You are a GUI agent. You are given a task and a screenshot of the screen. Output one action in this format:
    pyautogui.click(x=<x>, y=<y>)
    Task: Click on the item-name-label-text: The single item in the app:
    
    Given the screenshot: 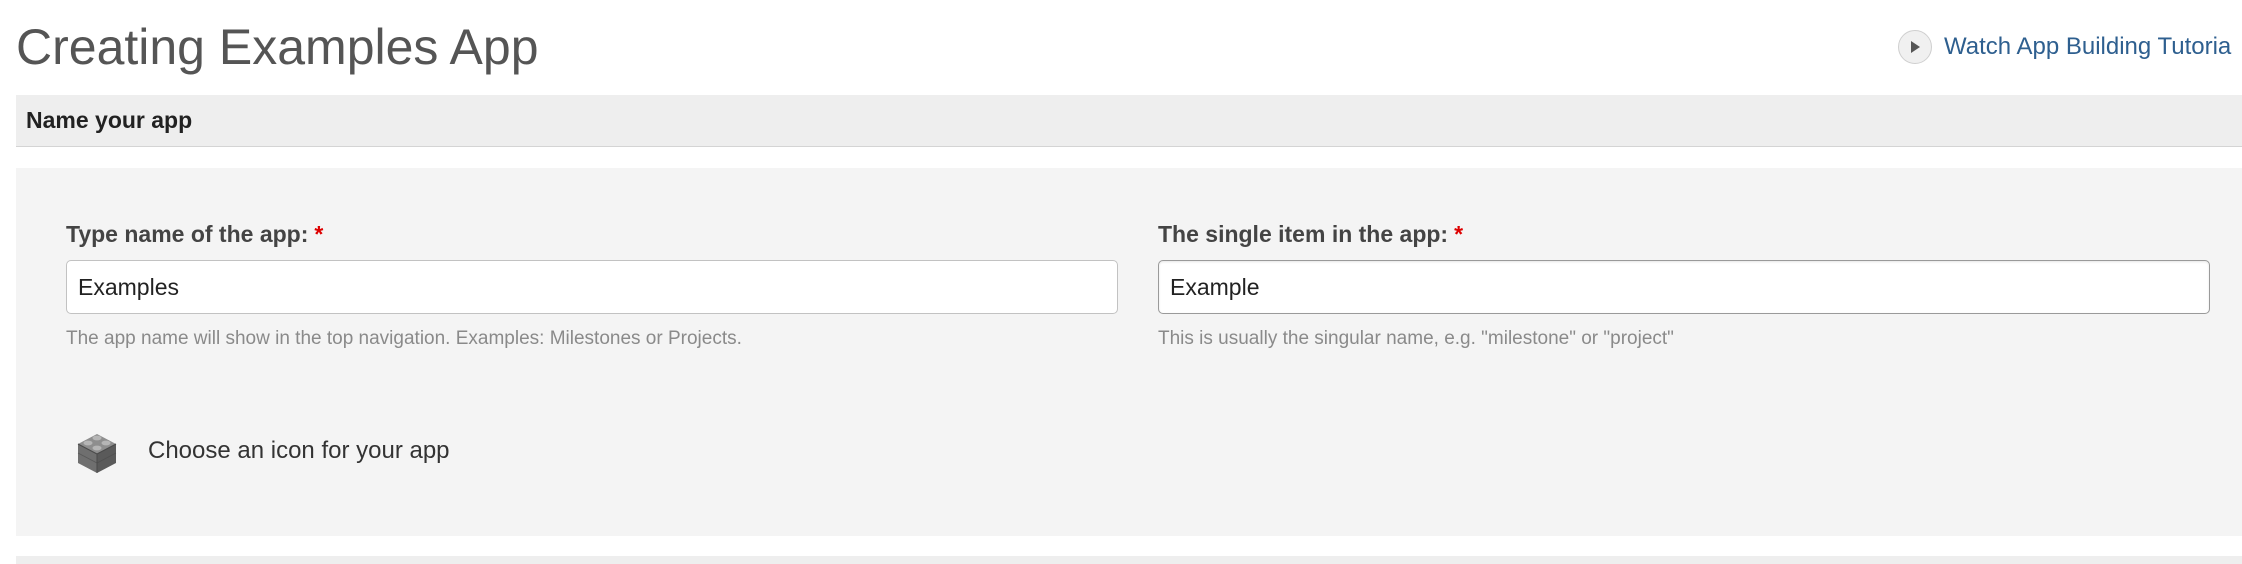 What is the action you would take?
    pyautogui.click(x=1303, y=234)
    